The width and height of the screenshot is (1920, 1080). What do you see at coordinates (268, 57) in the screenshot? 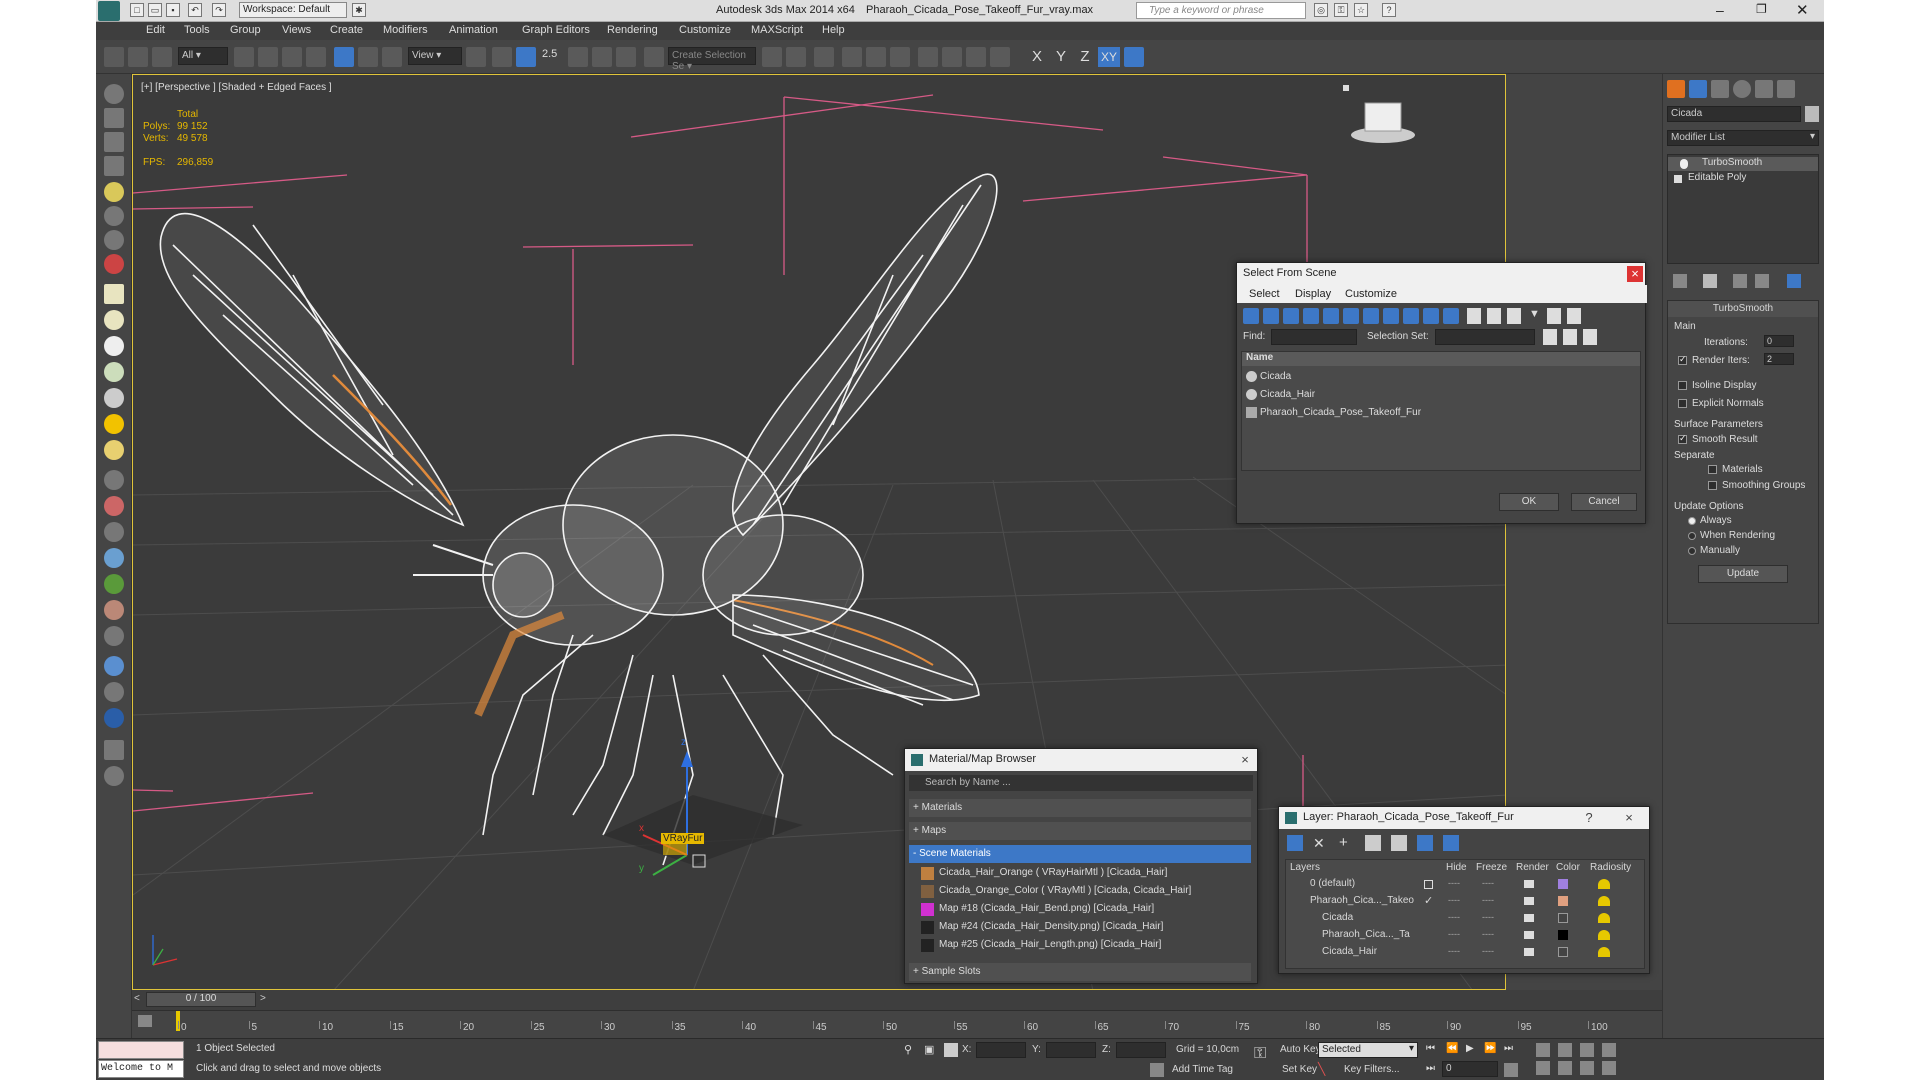
I see `select-by-name-icon` at bounding box center [268, 57].